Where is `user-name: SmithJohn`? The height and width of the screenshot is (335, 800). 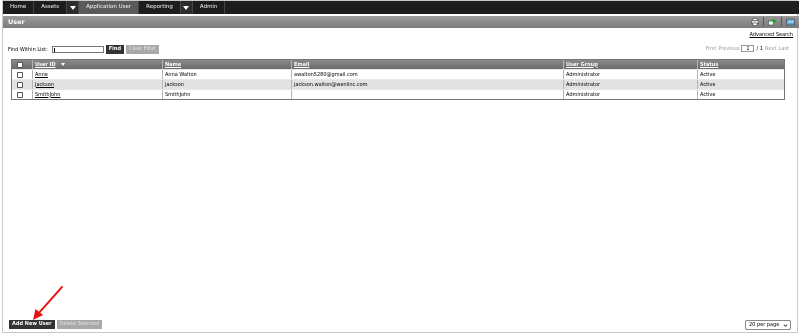
user-name: SmithJohn is located at coordinates (178, 94).